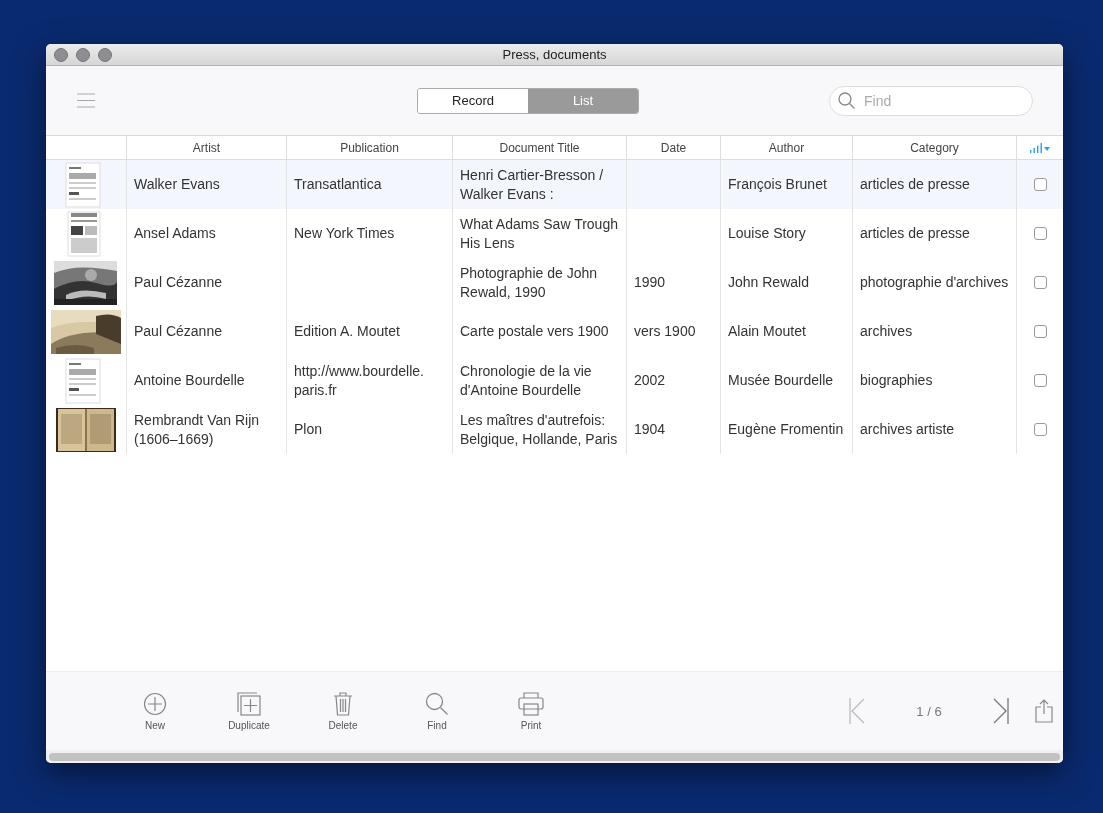 The image size is (1103, 813). Describe the element at coordinates (673, 147) in the screenshot. I see `column-header: Date` at that location.